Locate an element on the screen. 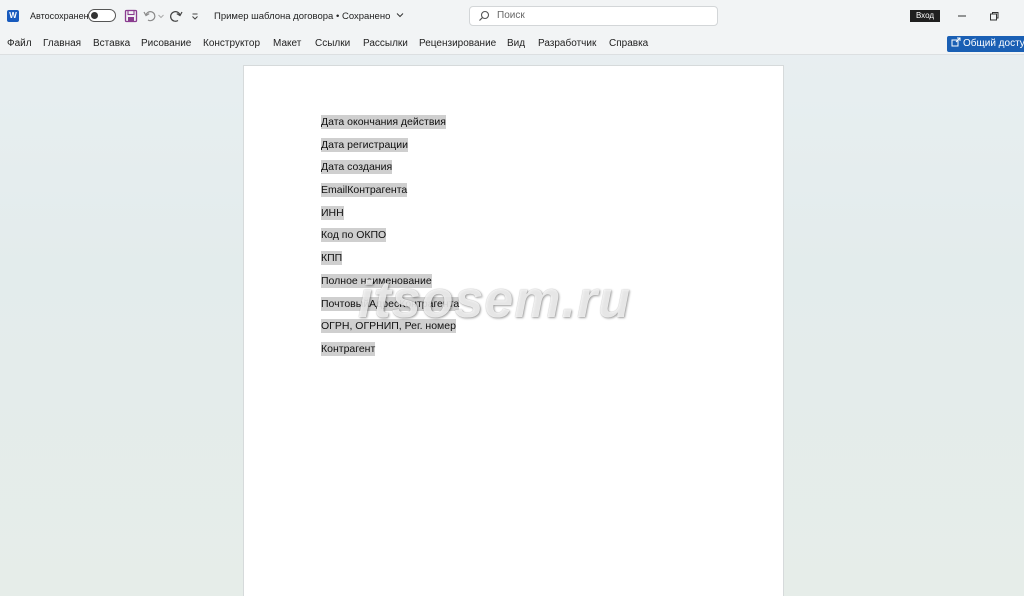  field-item: Дата регистрации is located at coordinates (390, 149).